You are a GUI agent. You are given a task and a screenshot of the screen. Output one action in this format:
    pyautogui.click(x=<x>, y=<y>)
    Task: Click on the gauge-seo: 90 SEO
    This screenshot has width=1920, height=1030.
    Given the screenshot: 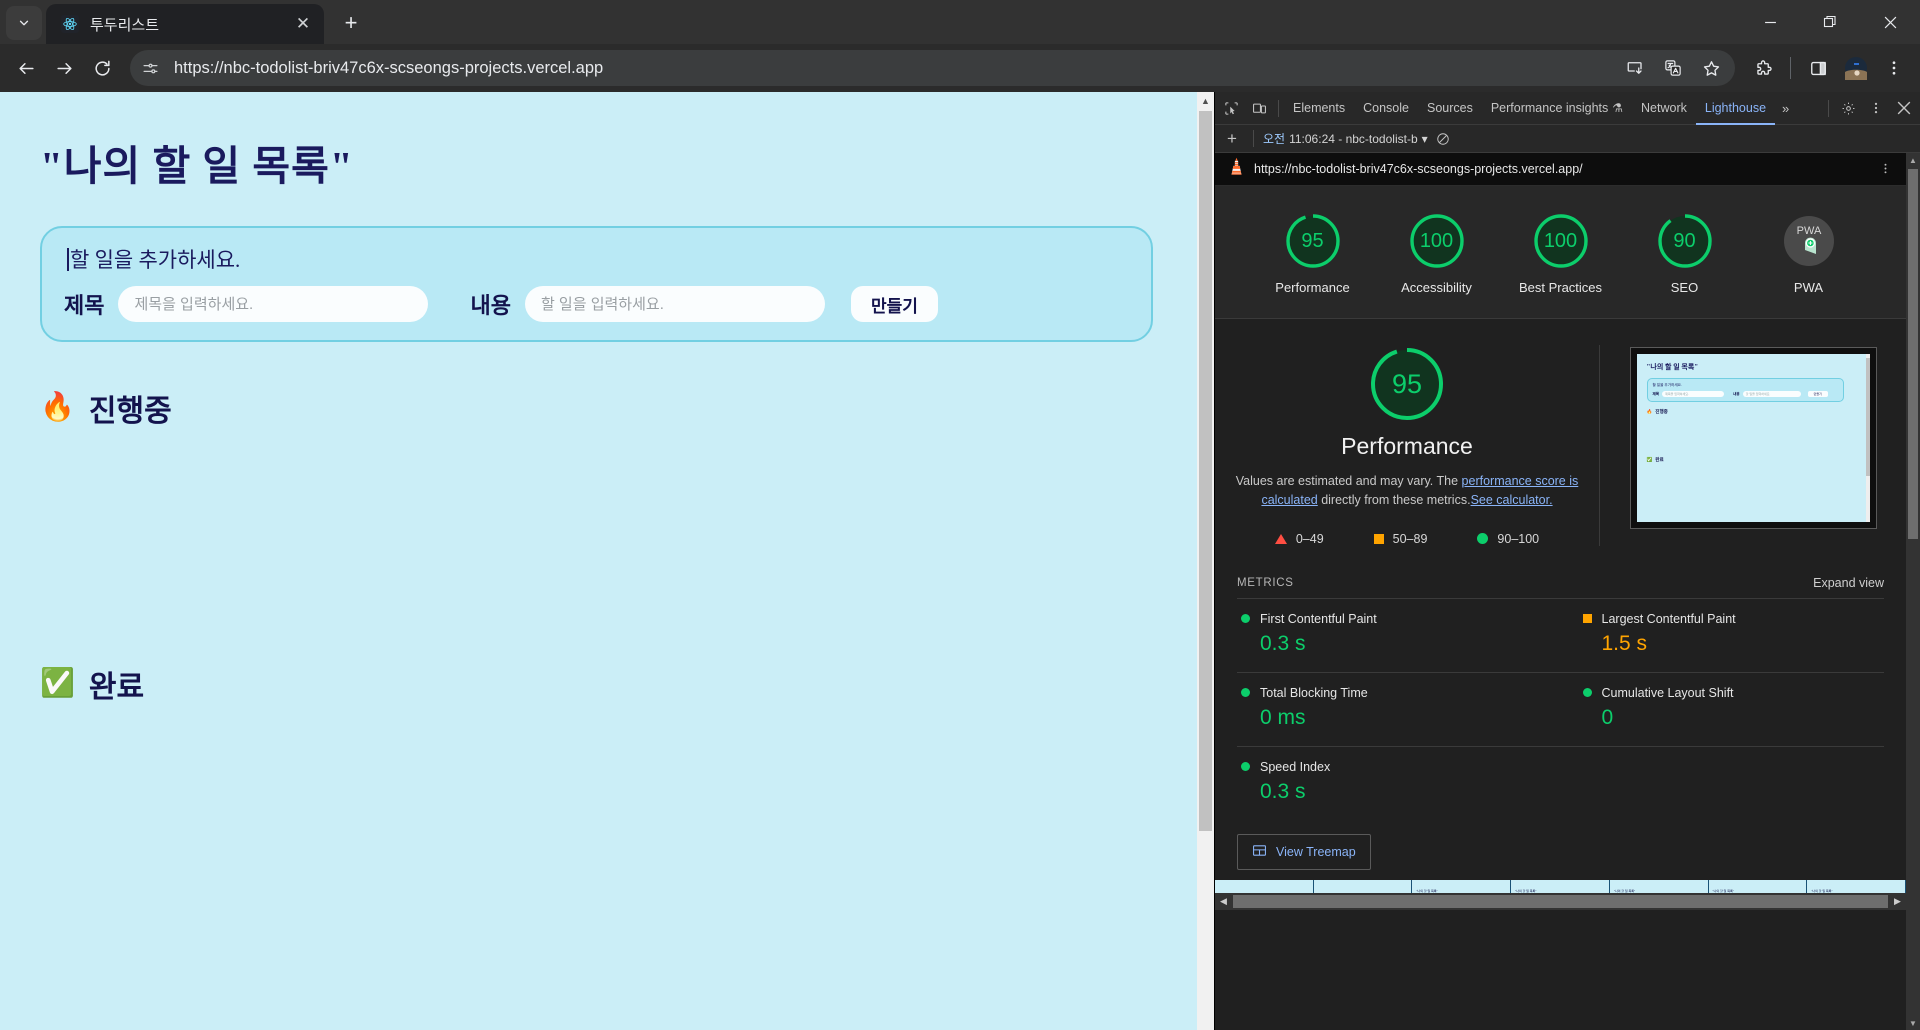 What is the action you would take?
    pyautogui.click(x=1685, y=254)
    